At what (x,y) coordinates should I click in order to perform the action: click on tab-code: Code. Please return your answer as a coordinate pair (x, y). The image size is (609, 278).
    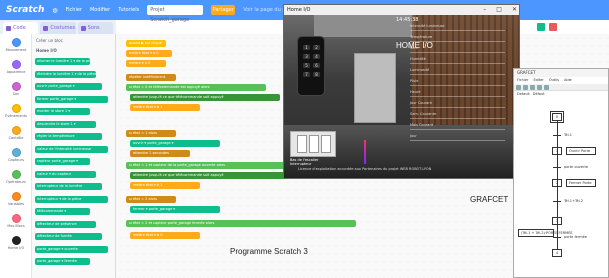
    Looking at the image, I should click on (21, 28).